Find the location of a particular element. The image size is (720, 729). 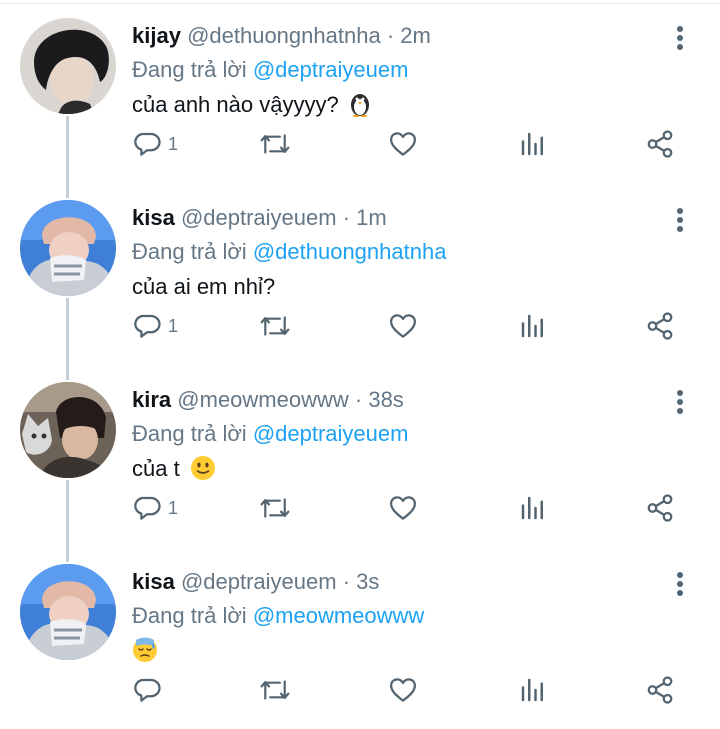

tweet-text: của t is located at coordinates (174, 471).